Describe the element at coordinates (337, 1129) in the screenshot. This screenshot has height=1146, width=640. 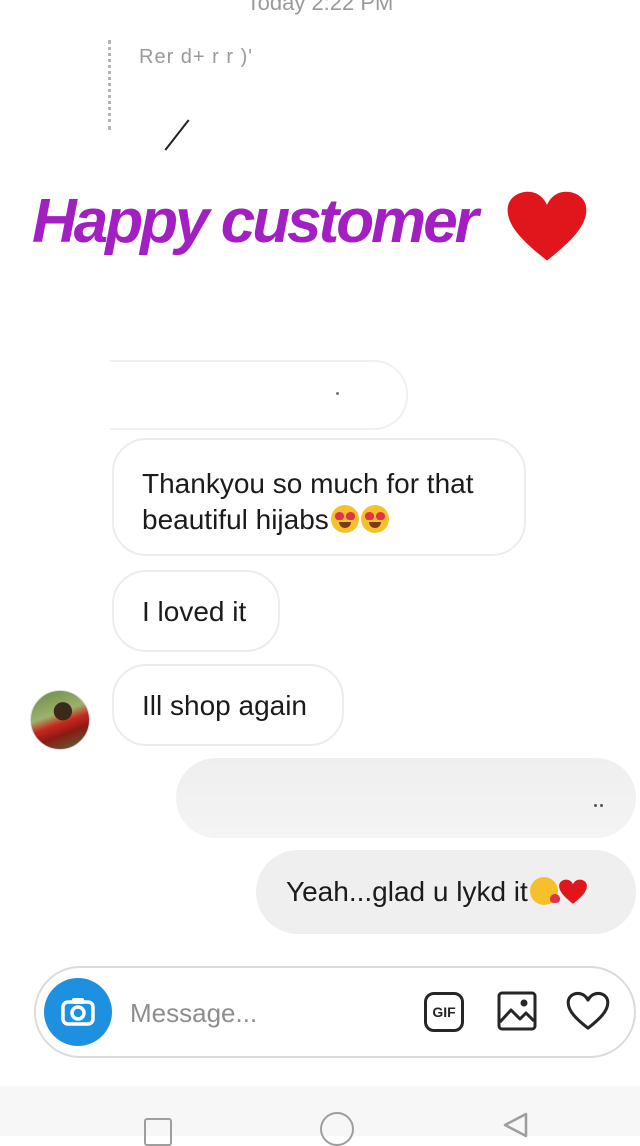
I see `home-icon` at that location.